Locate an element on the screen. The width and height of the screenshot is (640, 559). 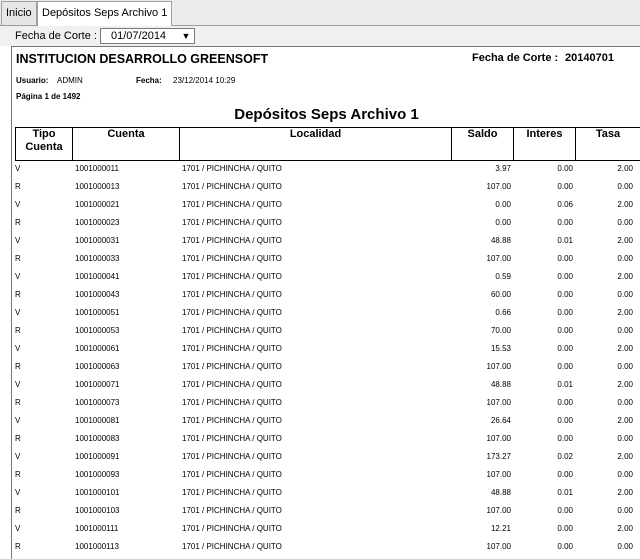
cell-cuenta: 1001000053 is located at coordinates (97, 330).